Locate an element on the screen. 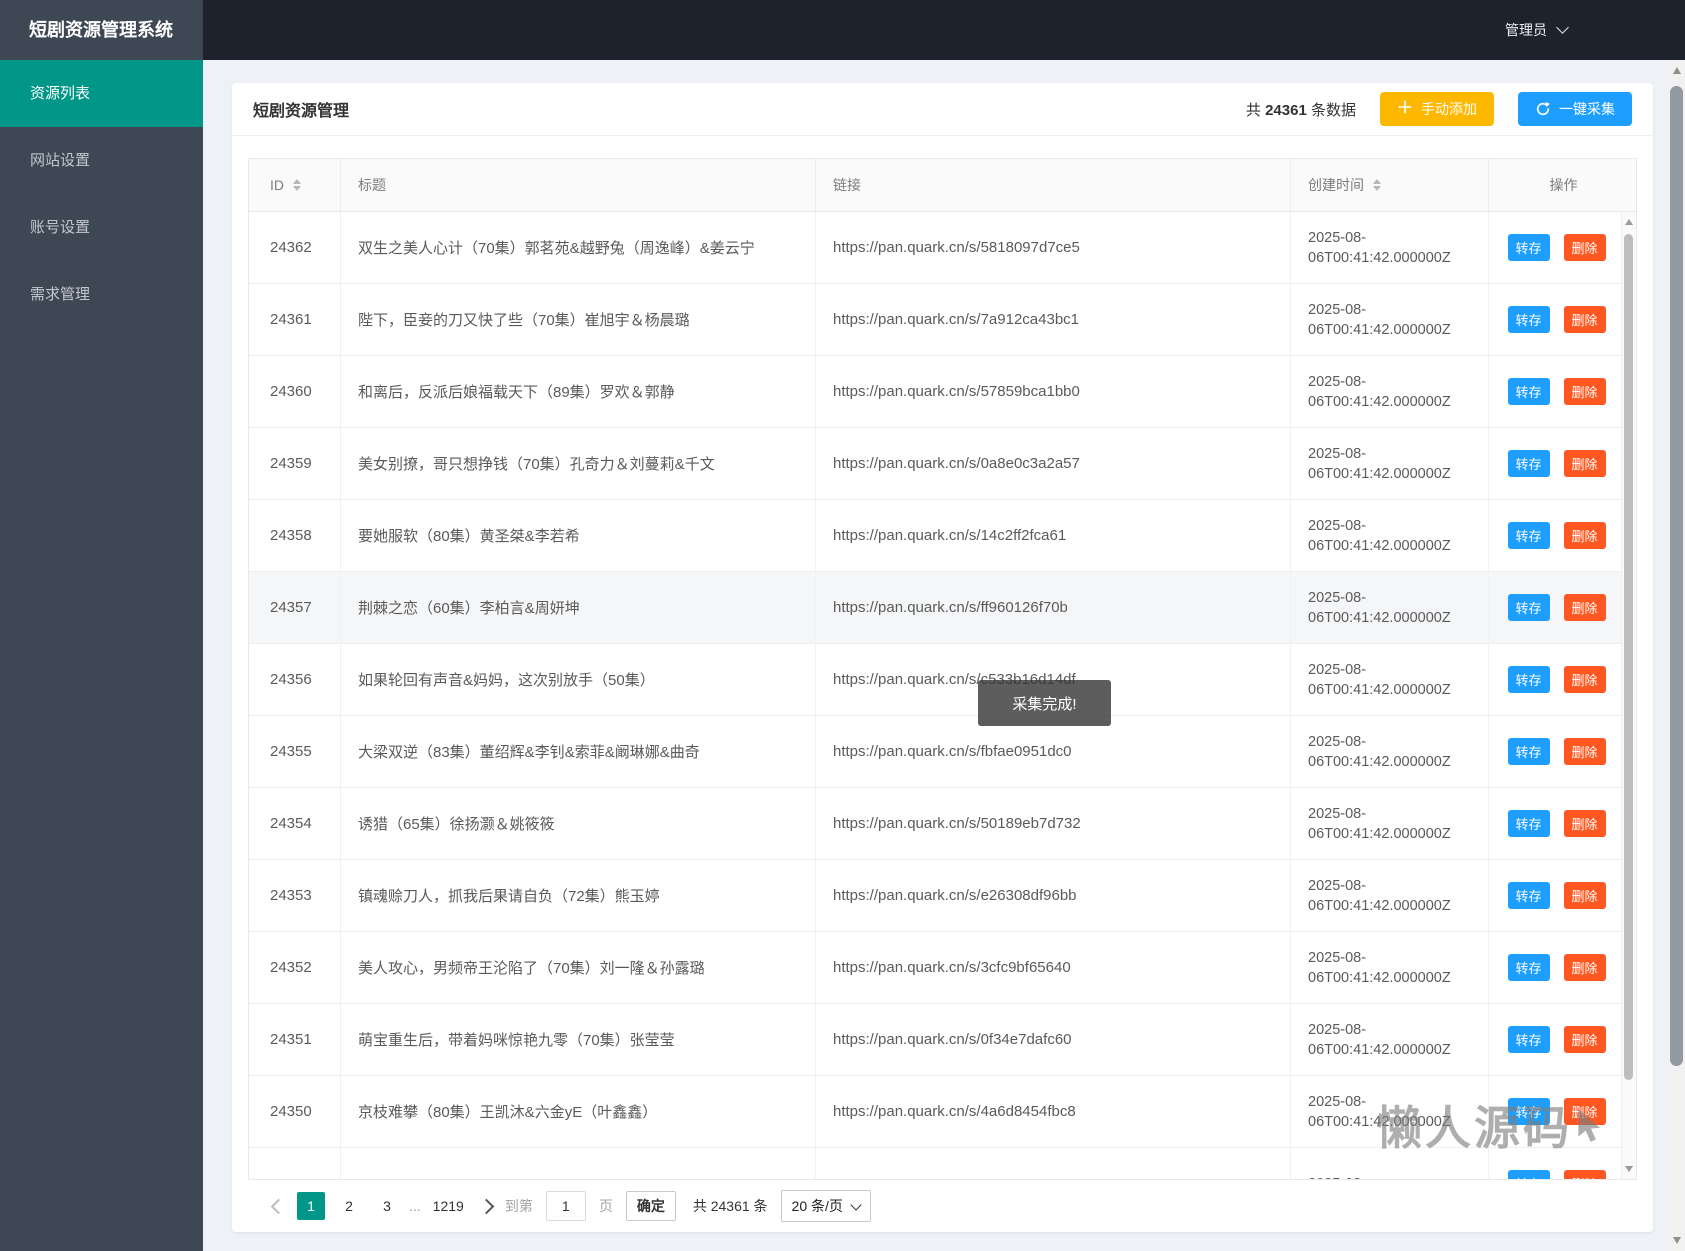 The height and width of the screenshot is (1251, 1685). page-scrollbar-thumb is located at coordinates (1676, 576).